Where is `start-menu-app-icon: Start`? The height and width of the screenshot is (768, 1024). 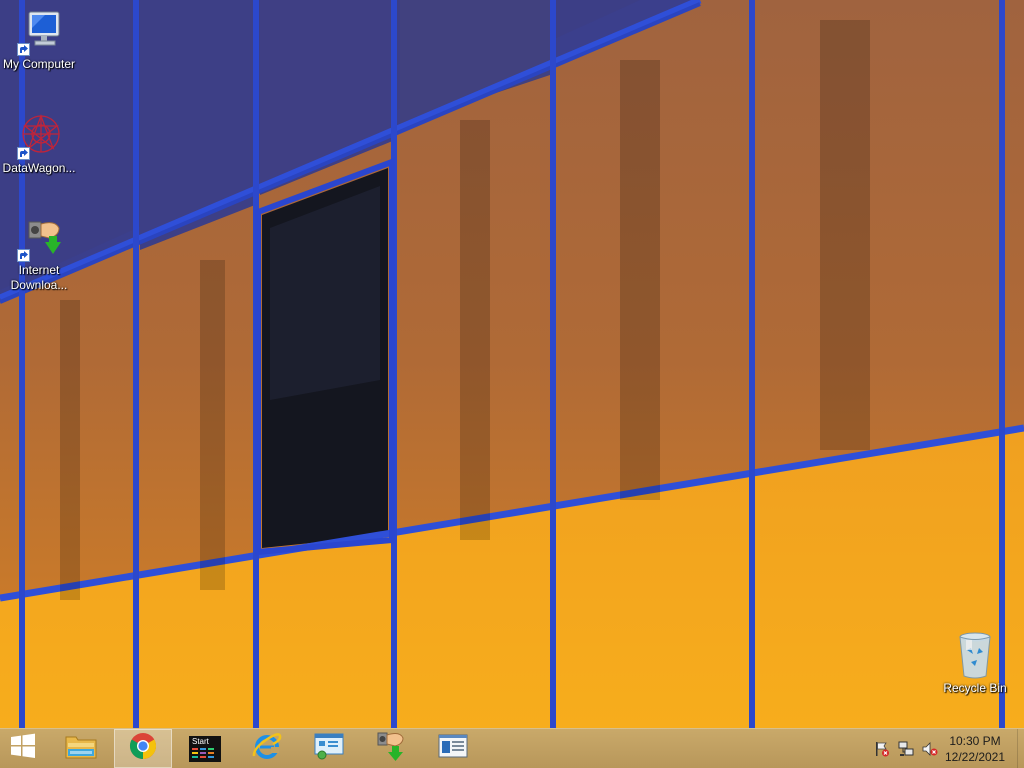 start-menu-app-icon: Start is located at coordinates (205, 748).